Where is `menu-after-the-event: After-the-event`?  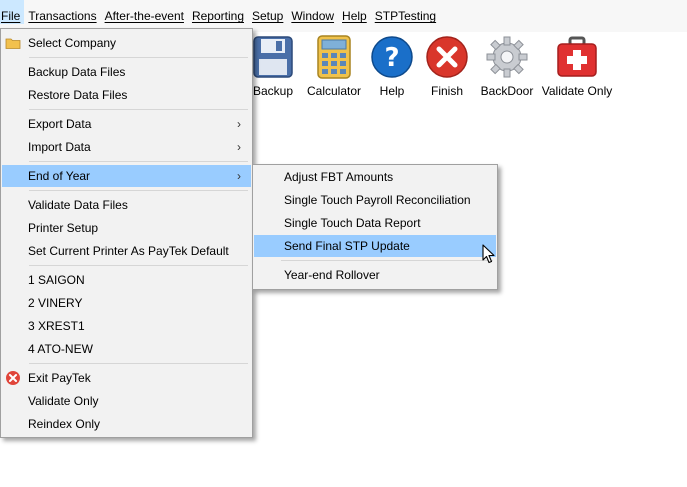 menu-after-the-event: After-the-event is located at coordinates (144, 12).